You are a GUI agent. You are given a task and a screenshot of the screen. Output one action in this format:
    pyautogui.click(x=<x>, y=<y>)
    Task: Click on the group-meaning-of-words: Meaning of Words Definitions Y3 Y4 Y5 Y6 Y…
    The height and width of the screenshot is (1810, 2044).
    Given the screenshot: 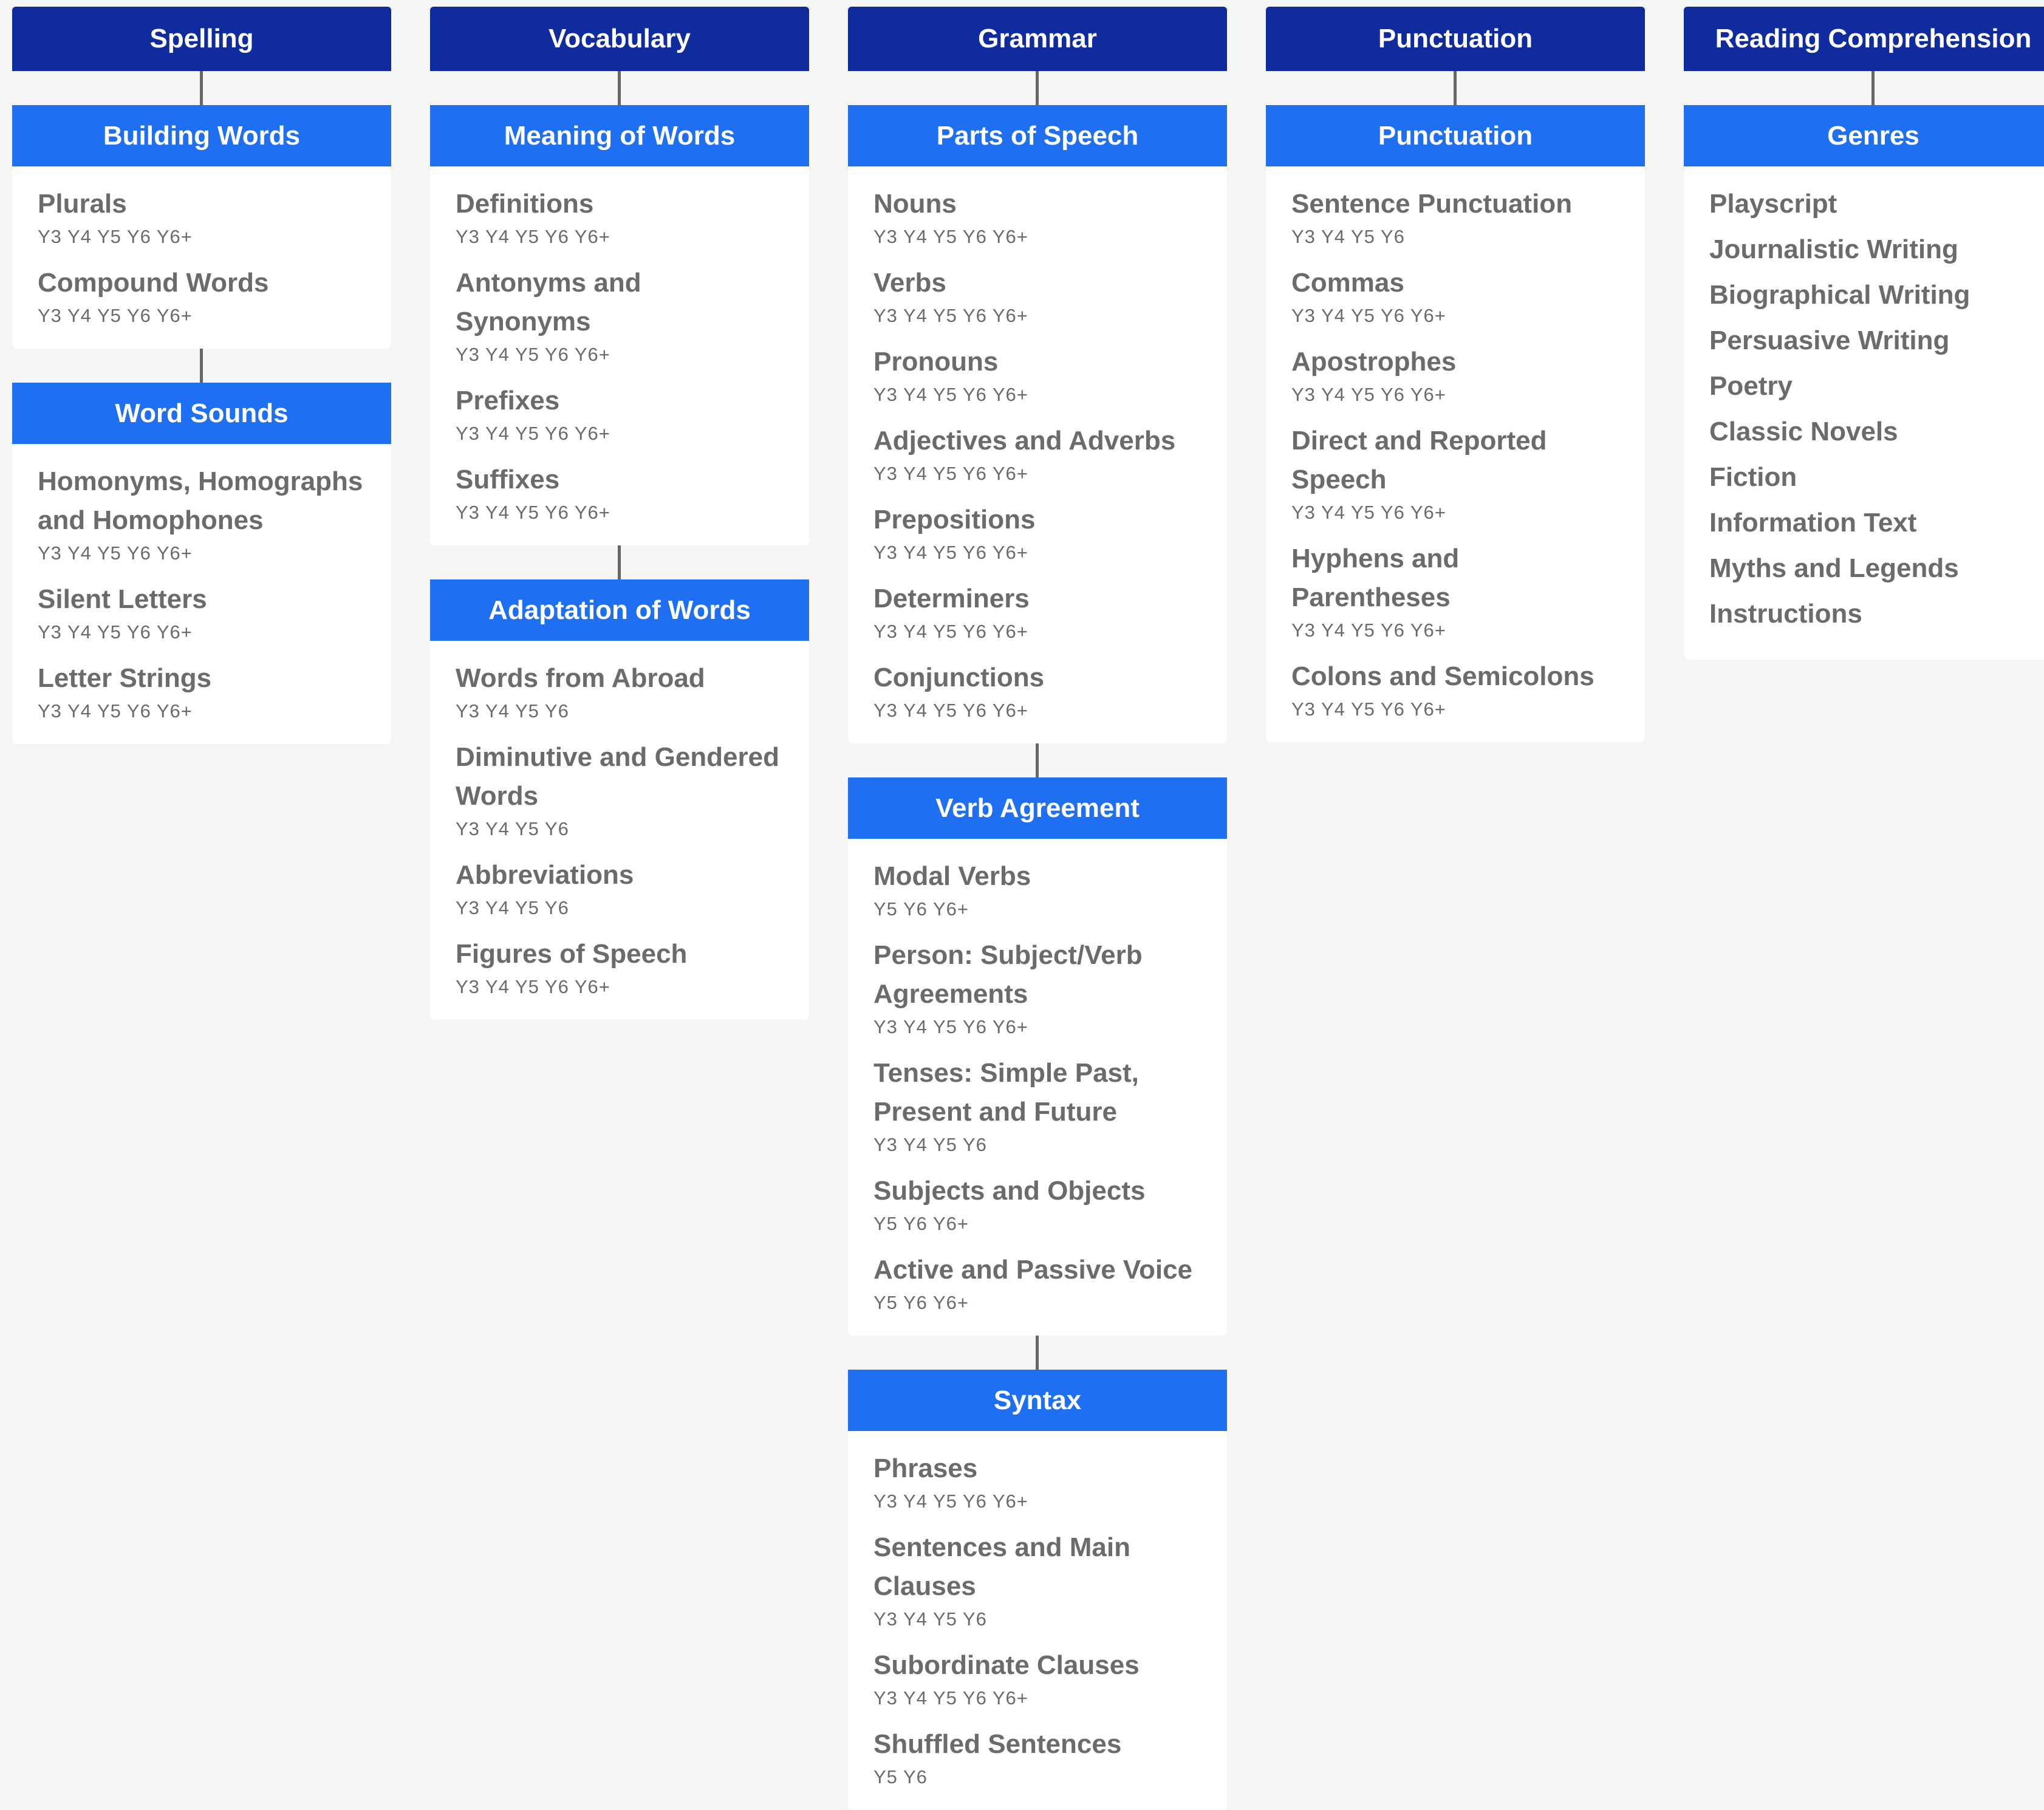 What is the action you would take?
    pyautogui.click(x=619, y=325)
    